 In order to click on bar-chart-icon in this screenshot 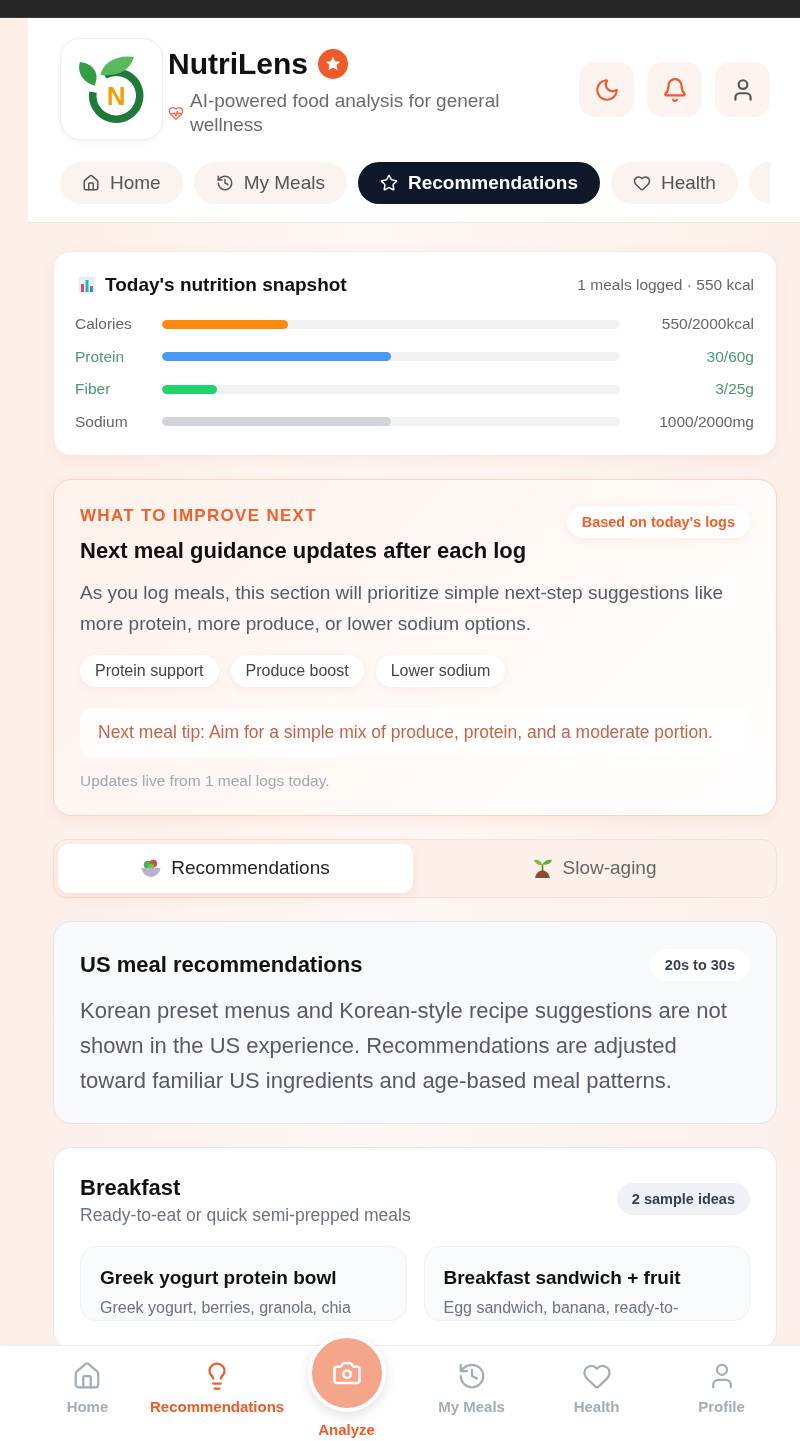, I will do `click(87, 285)`.